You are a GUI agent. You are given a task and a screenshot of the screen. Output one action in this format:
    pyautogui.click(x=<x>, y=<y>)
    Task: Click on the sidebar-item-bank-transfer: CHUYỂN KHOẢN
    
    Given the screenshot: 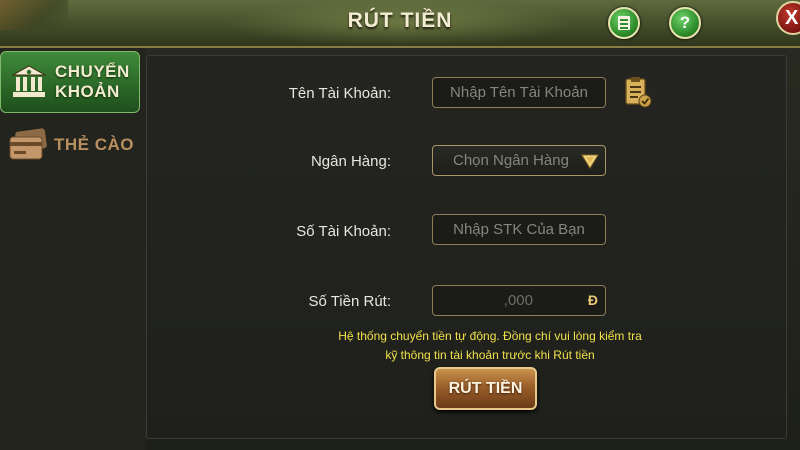 What is the action you would take?
    pyautogui.click(x=70, y=82)
    